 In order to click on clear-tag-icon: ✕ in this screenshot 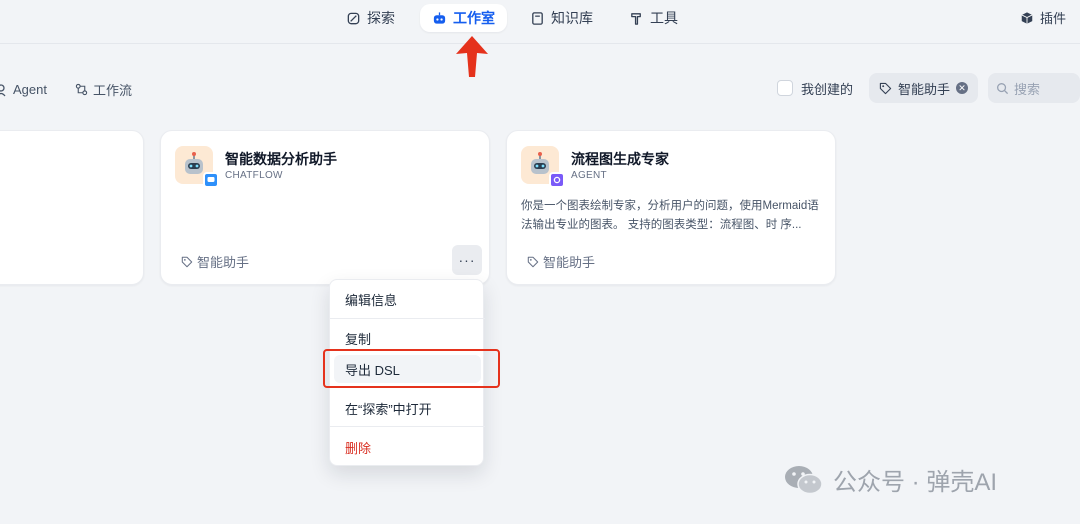, I will do `click(962, 88)`.